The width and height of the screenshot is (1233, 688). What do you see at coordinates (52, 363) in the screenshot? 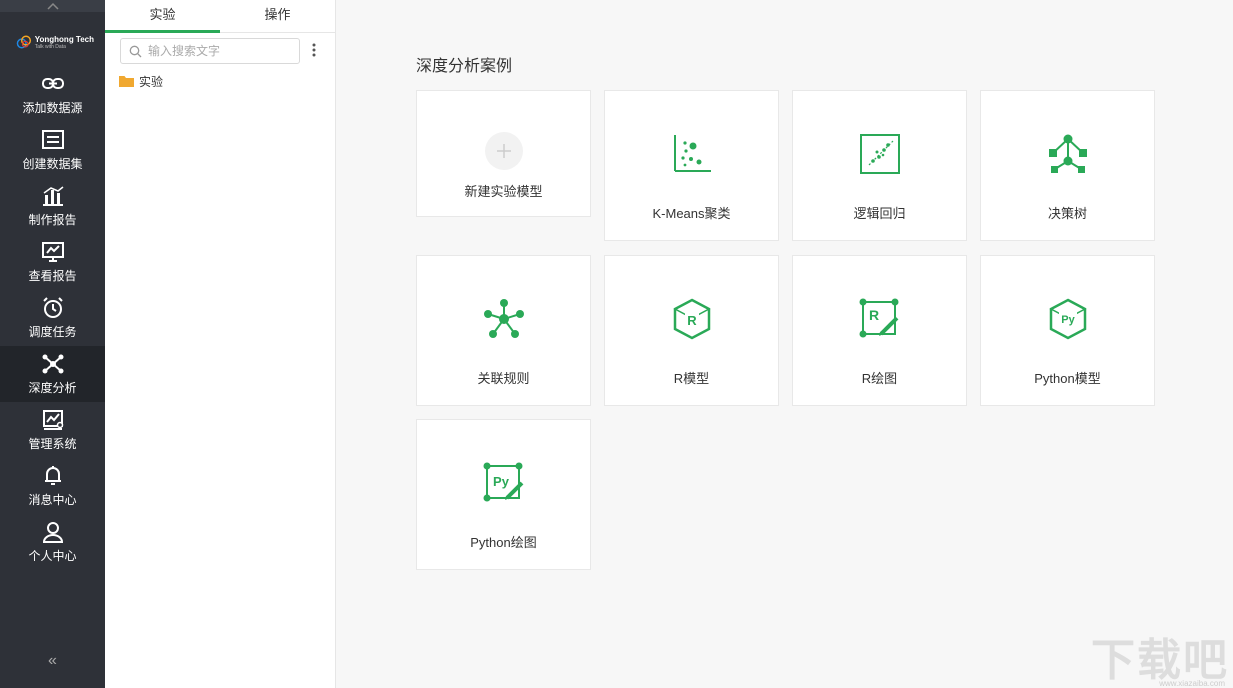
I see `network-icon` at bounding box center [52, 363].